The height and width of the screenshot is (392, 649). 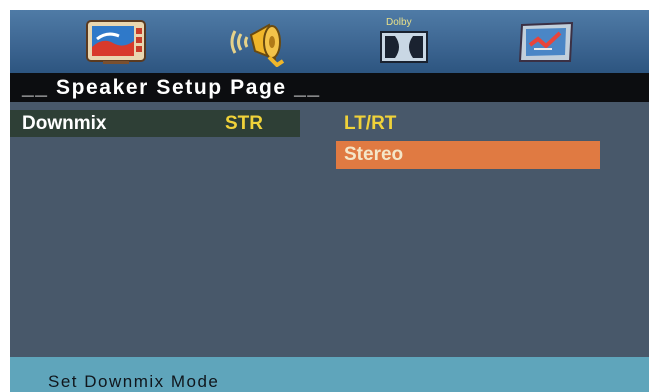 I want to click on setting-row-downmix: Downmix STR, so click(x=155, y=123).